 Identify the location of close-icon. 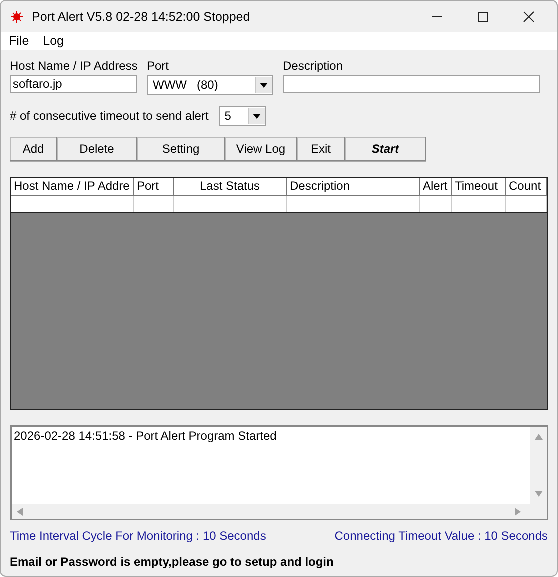
(529, 16).